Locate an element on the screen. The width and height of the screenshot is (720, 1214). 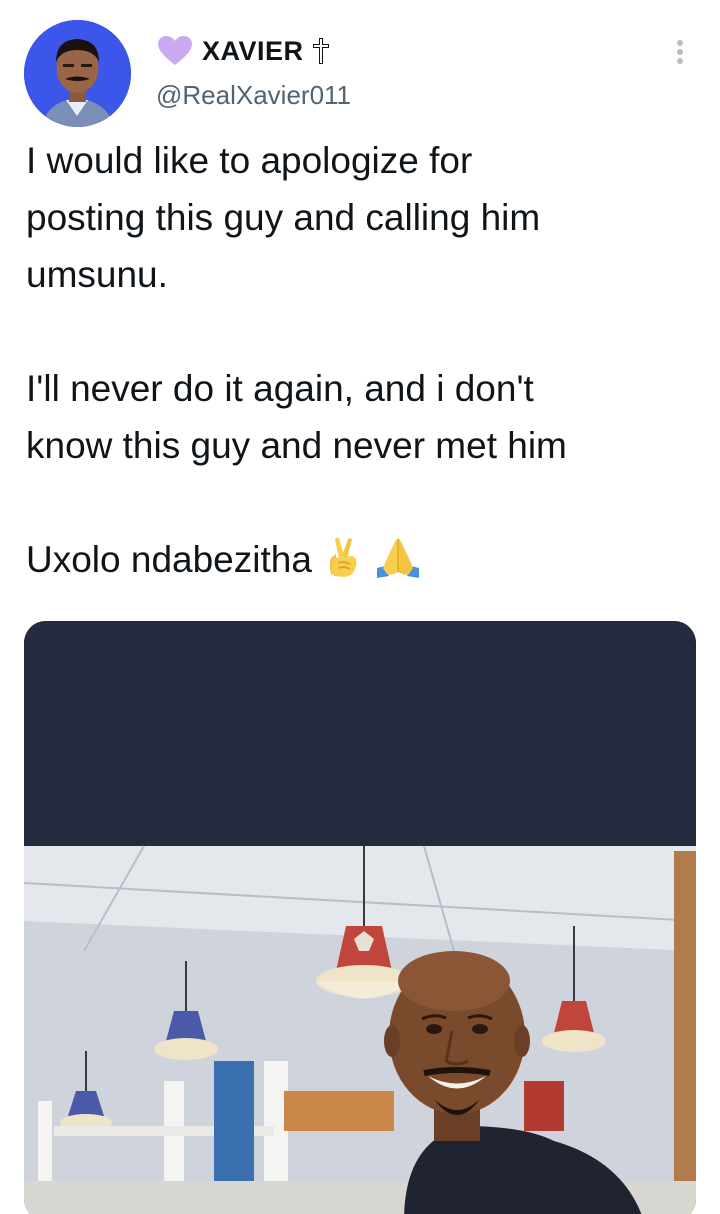
tweet-line: umsunu. is located at coordinates (97, 274).